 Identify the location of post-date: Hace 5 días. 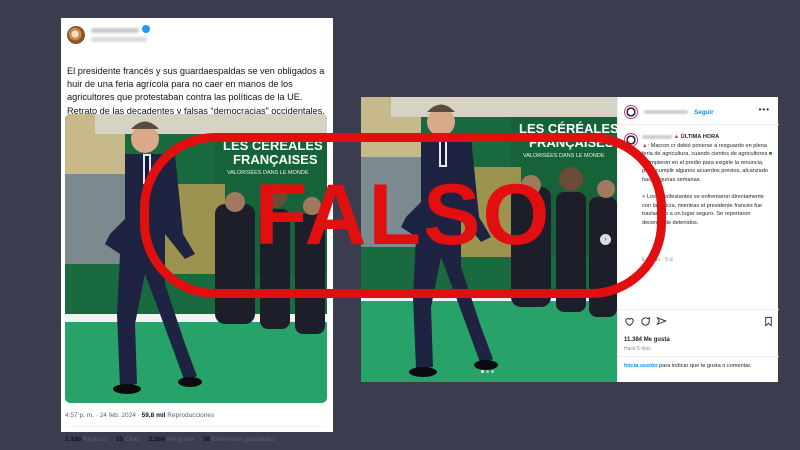
(637, 349).